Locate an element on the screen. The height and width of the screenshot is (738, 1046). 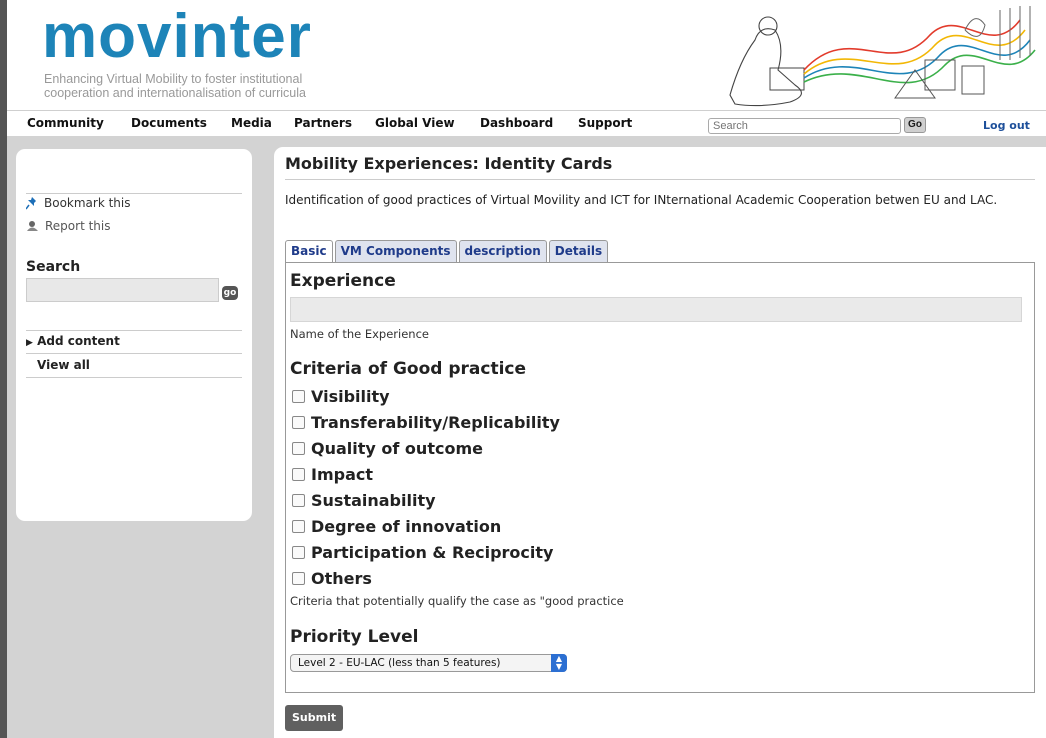
criterion-label: Participation & Reciprocity is located at coordinates (432, 552).